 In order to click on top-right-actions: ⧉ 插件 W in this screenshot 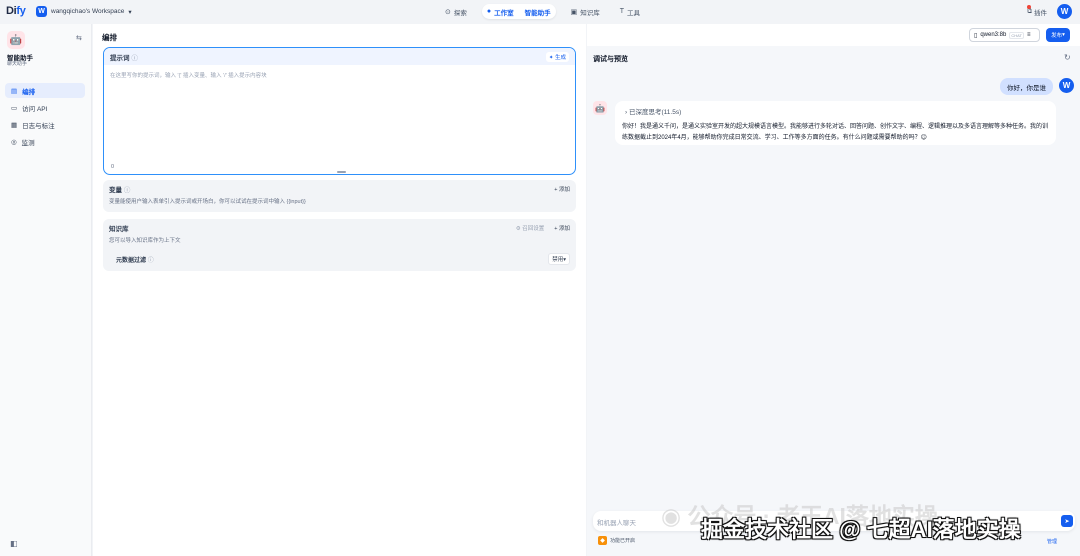, I will do `click(1049, 11)`.